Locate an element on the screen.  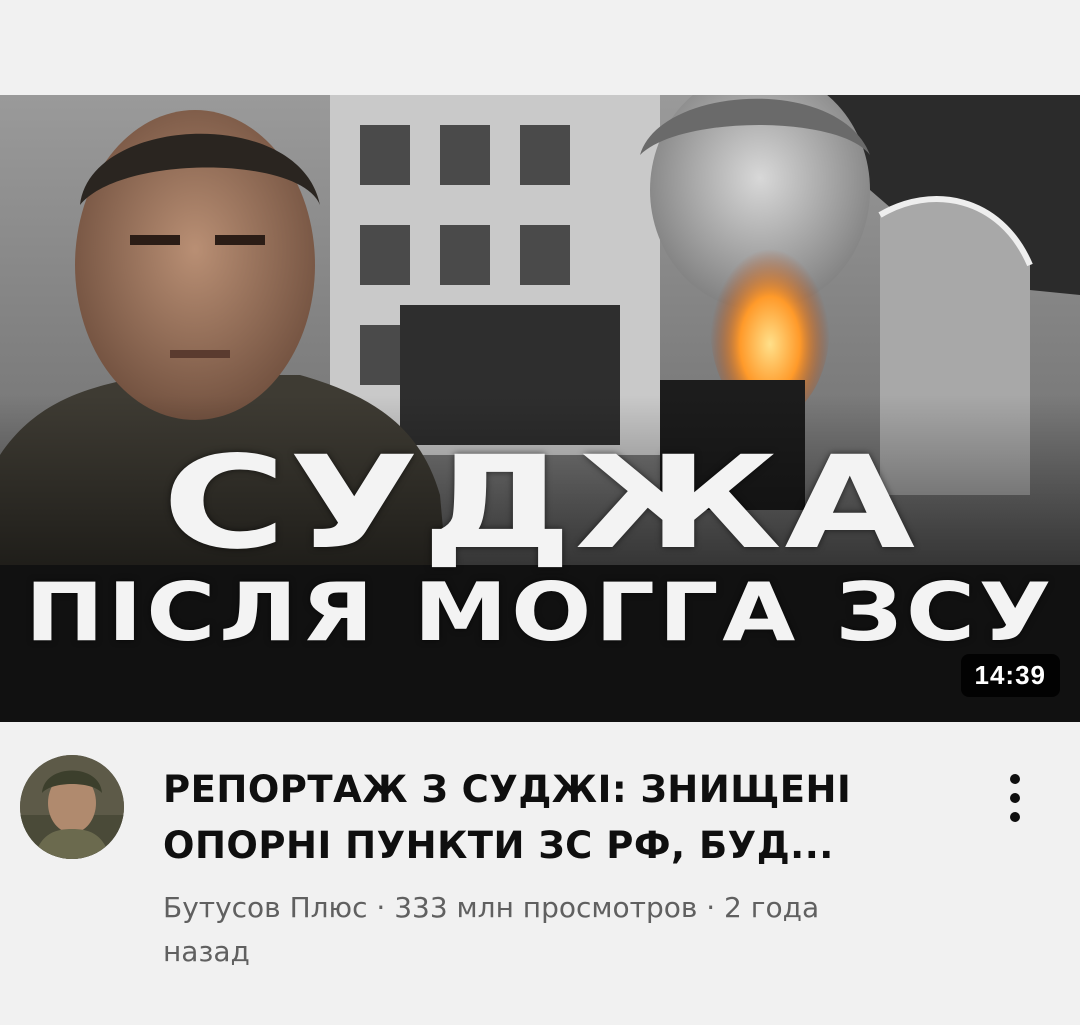
avatar-image is located at coordinates (72, 807).